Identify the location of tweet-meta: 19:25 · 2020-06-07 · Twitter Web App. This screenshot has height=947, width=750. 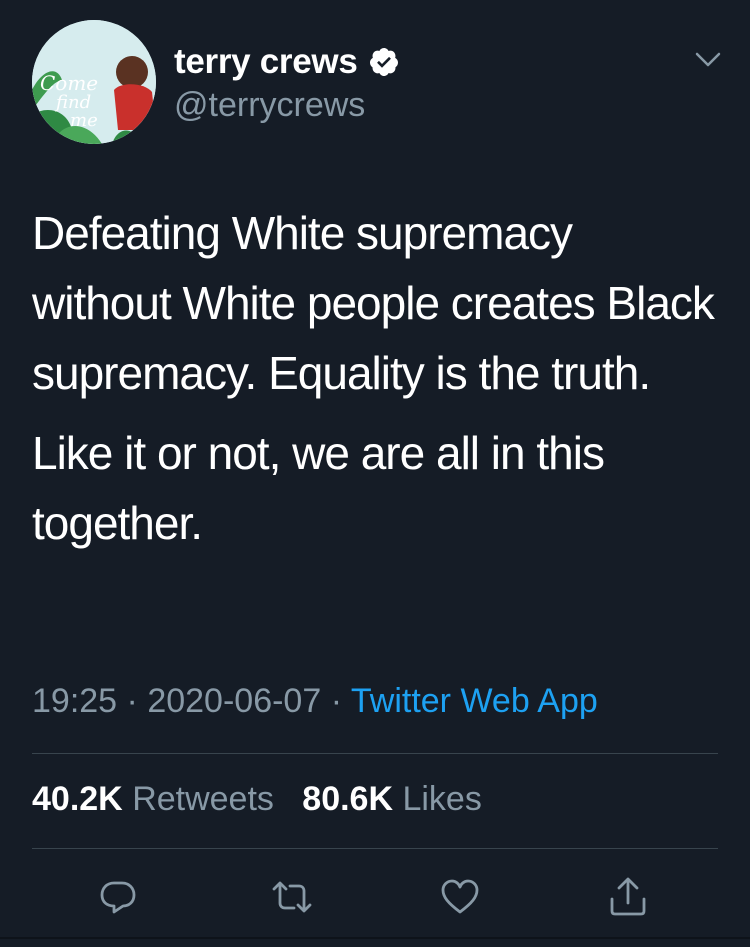
(315, 701).